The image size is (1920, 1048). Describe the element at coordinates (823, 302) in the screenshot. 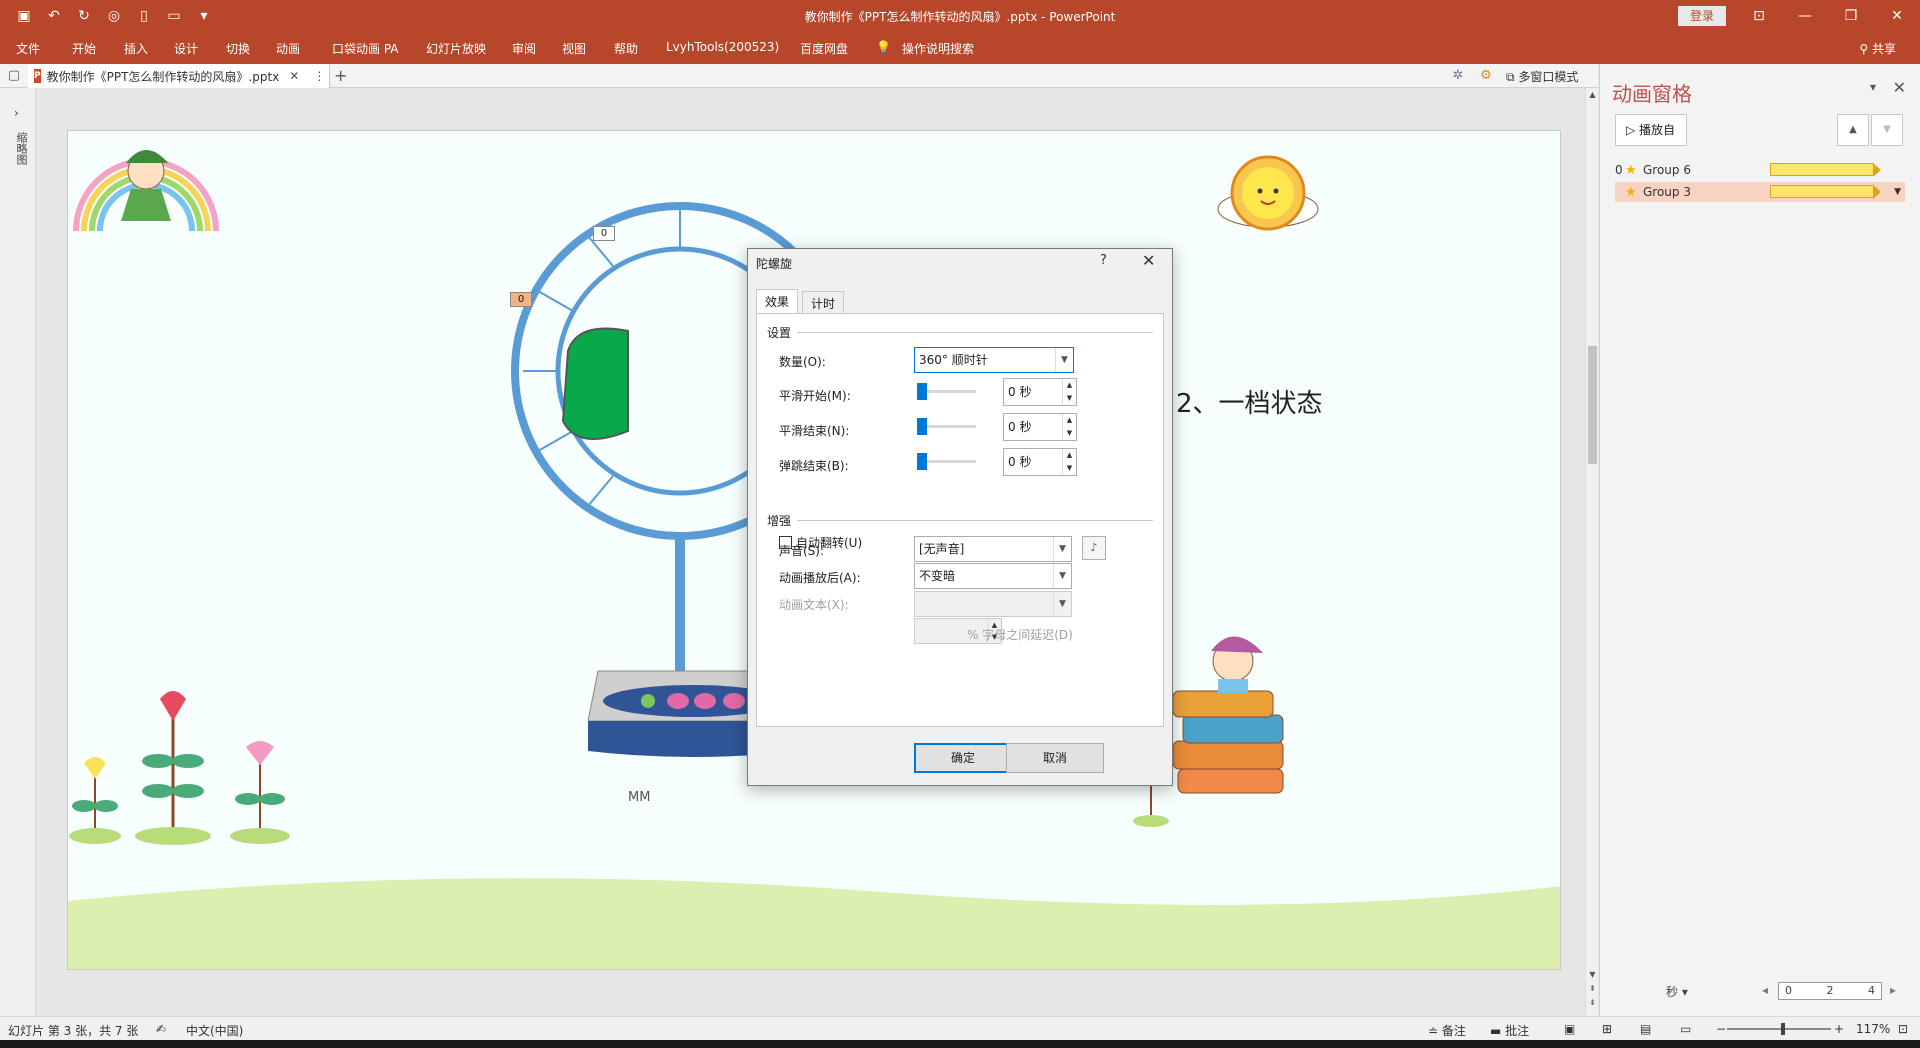

I see `tab-timing: 计时` at that location.